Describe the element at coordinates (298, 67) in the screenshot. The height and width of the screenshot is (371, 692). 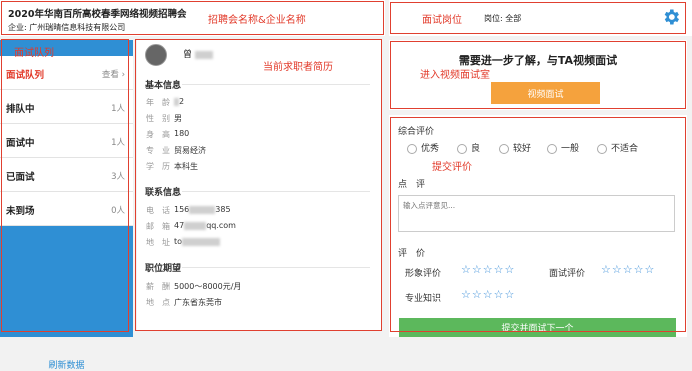
I see `annotation-resume: 当前求职者简历` at that location.